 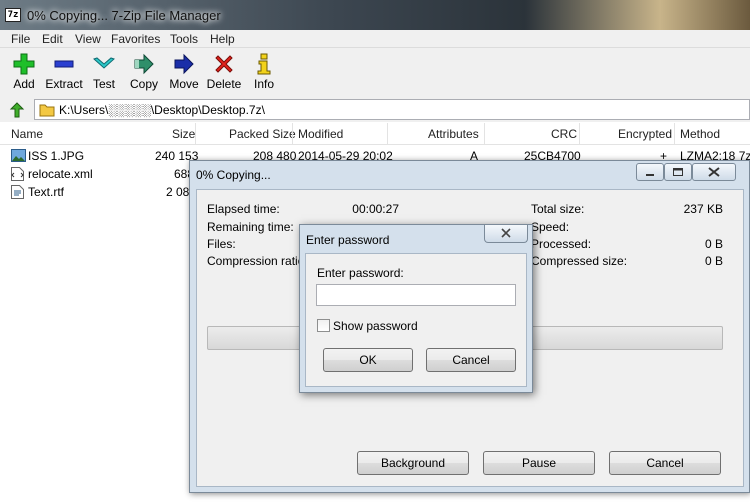 What do you see at coordinates (703, 209) in the screenshot?
I see `total-size-value: 237 KB` at bounding box center [703, 209].